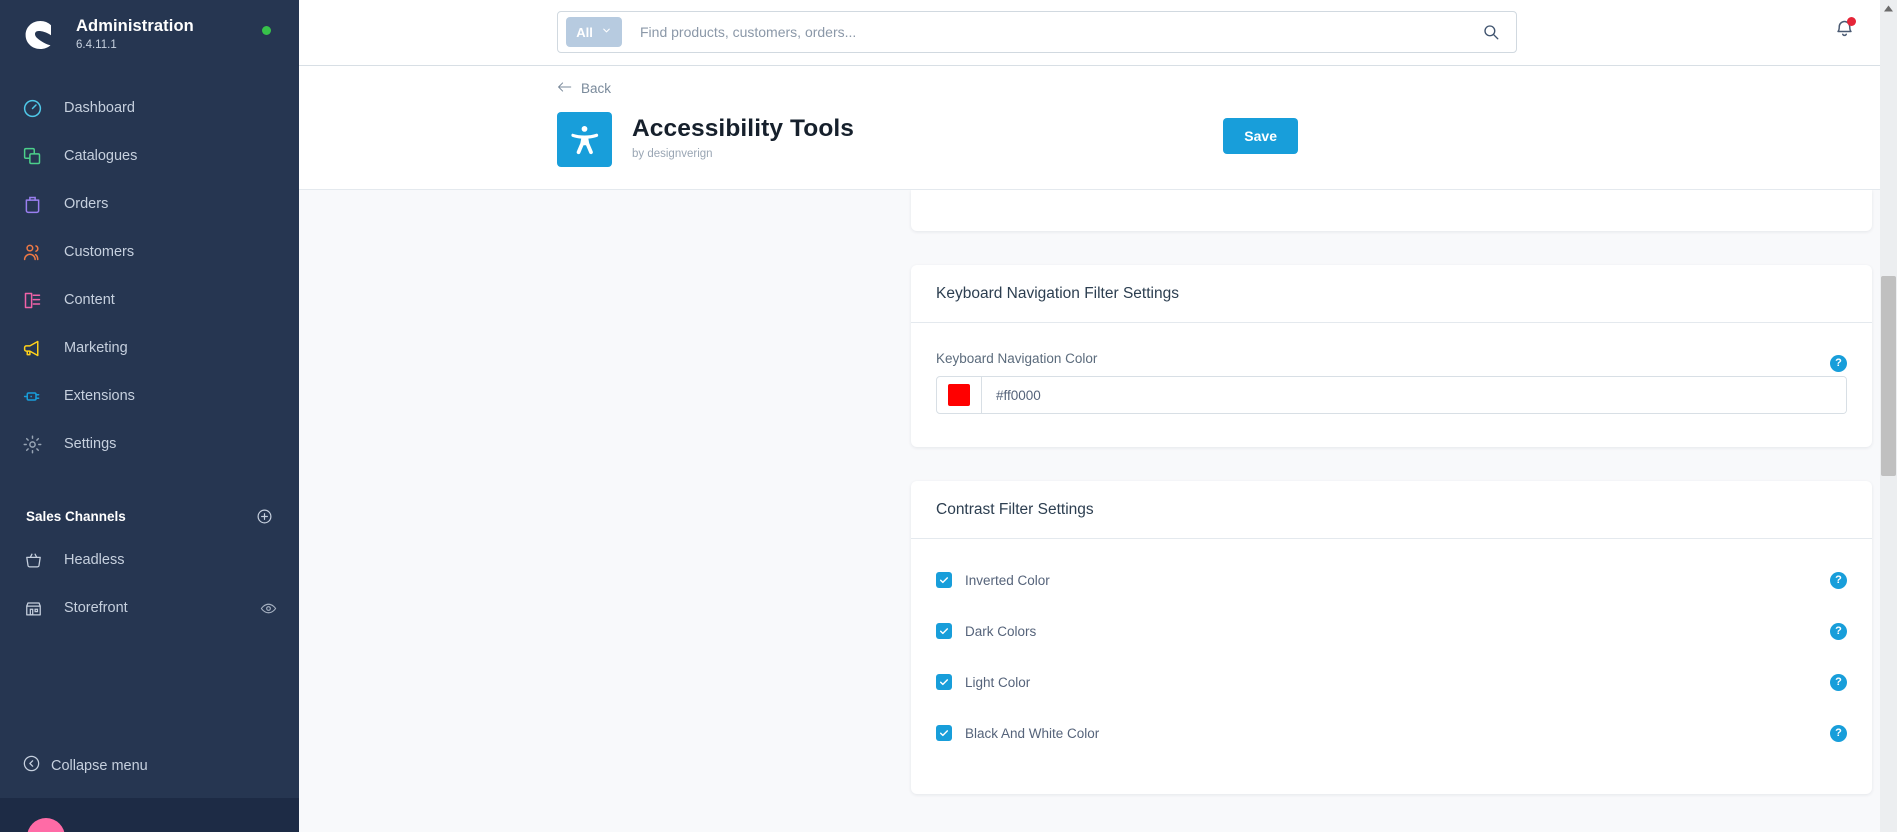  What do you see at coordinates (1015, 509) in the screenshot?
I see `card-title: Contrast Filter Settings` at bounding box center [1015, 509].